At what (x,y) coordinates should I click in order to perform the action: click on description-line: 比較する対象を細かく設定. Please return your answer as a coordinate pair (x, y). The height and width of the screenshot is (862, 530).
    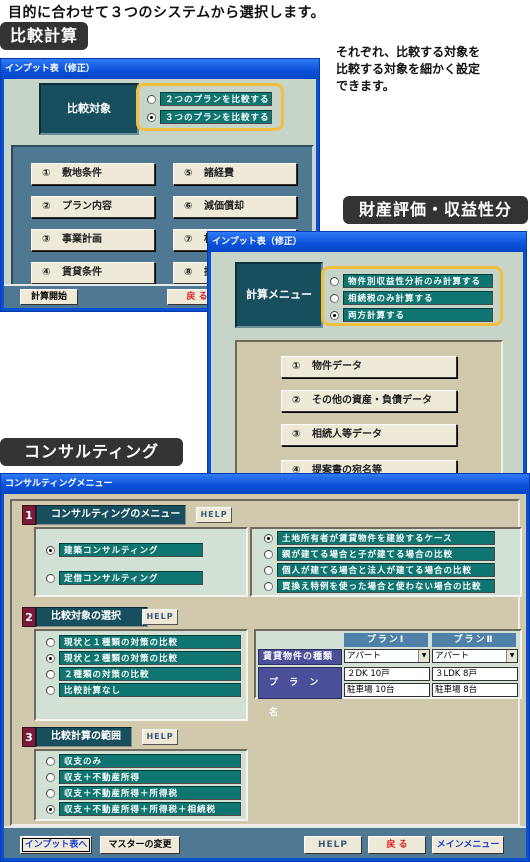
    Looking at the image, I should click on (408, 69).